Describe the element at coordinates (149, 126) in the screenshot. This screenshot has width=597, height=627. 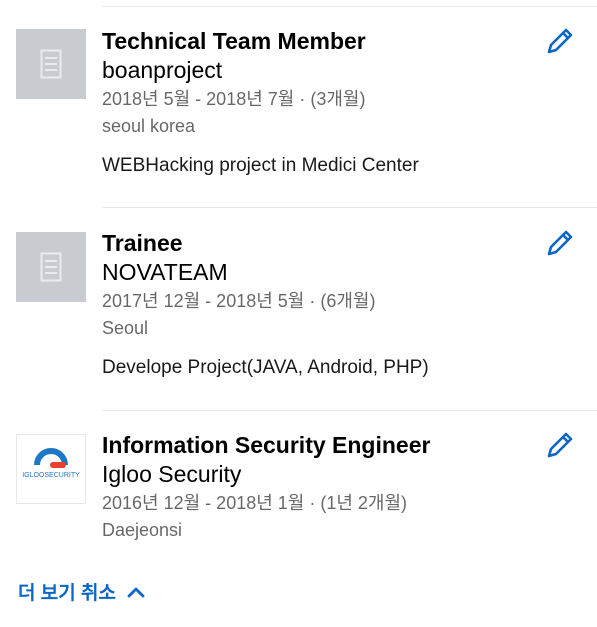
I see `location: seoul korea` at that location.